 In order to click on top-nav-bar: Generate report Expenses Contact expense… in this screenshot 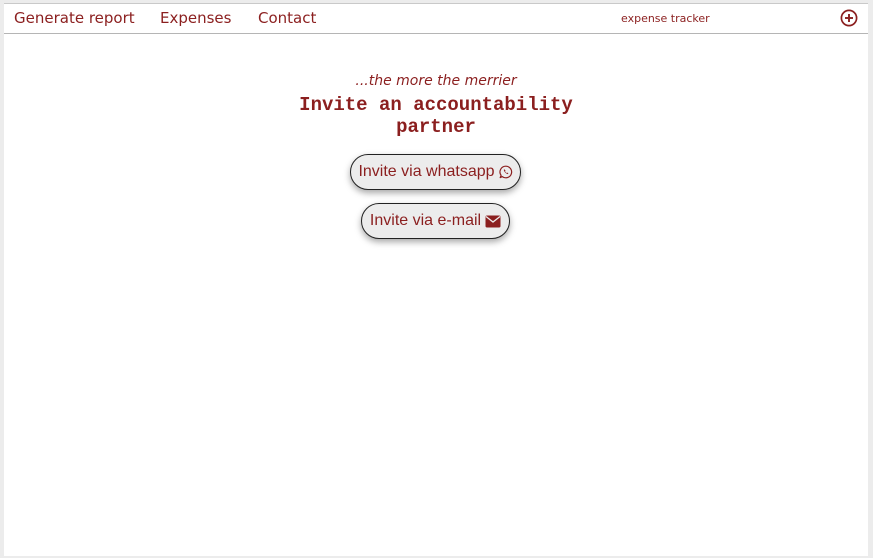, I will do `click(436, 19)`.